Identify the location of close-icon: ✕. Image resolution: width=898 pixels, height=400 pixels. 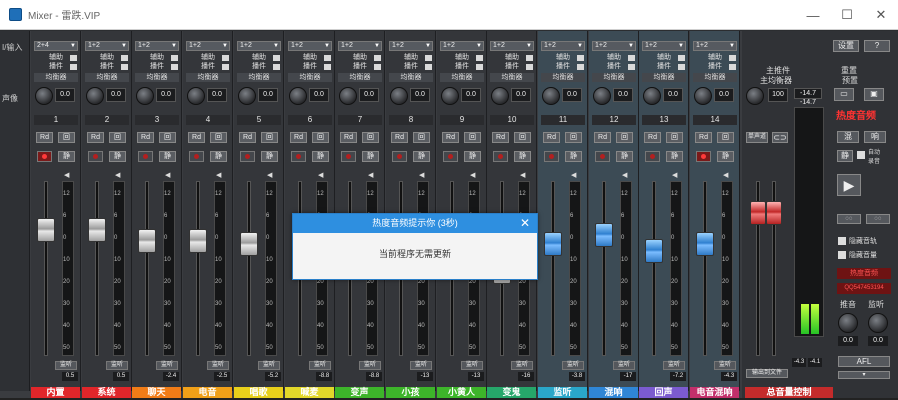
(881, 15).